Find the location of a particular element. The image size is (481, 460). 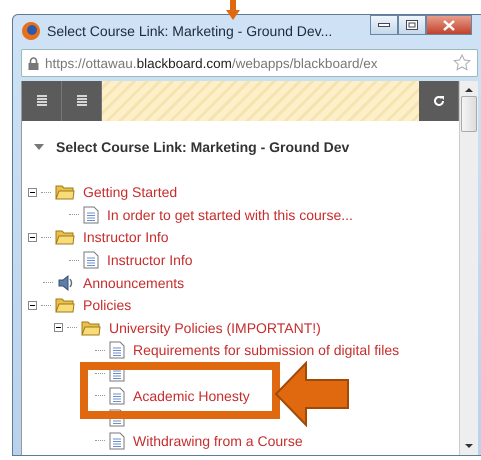

tree-link: Getting Started is located at coordinates (130, 192).